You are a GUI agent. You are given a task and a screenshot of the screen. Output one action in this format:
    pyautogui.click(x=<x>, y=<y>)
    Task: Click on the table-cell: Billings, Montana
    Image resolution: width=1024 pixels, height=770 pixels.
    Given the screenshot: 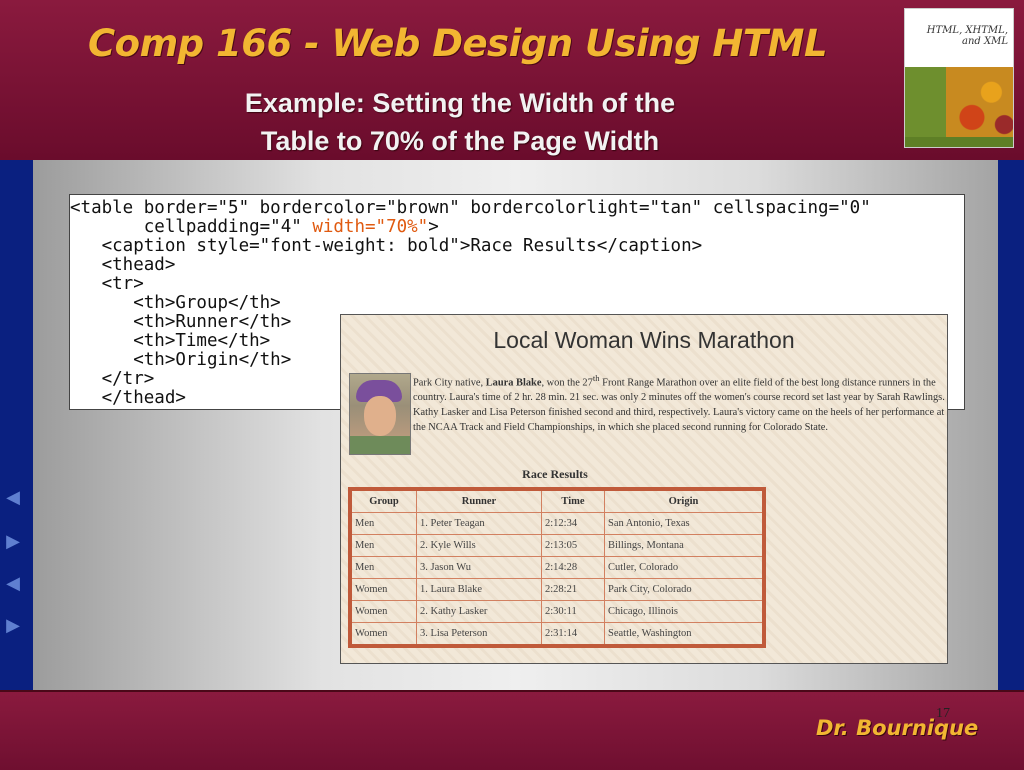 What is the action you would take?
    pyautogui.click(x=684, y=545)
    